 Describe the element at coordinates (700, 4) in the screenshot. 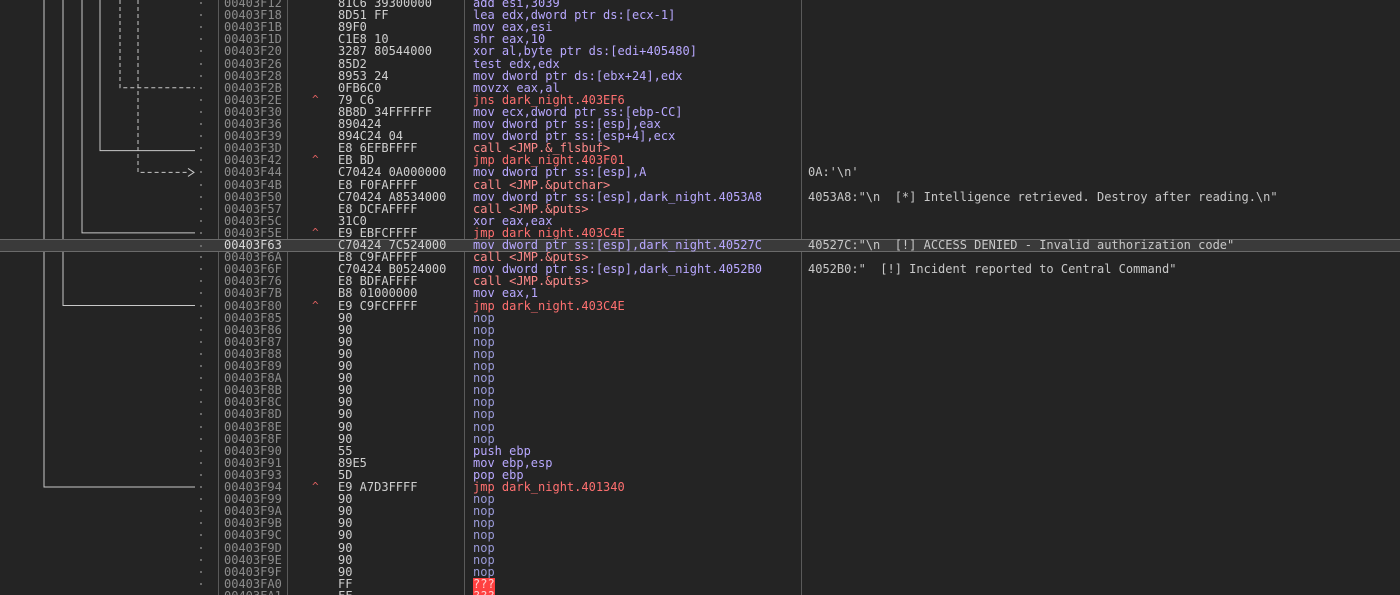

I see `instruction-row: 00403F12 81C6 39300000 add esi,3039` at that location.